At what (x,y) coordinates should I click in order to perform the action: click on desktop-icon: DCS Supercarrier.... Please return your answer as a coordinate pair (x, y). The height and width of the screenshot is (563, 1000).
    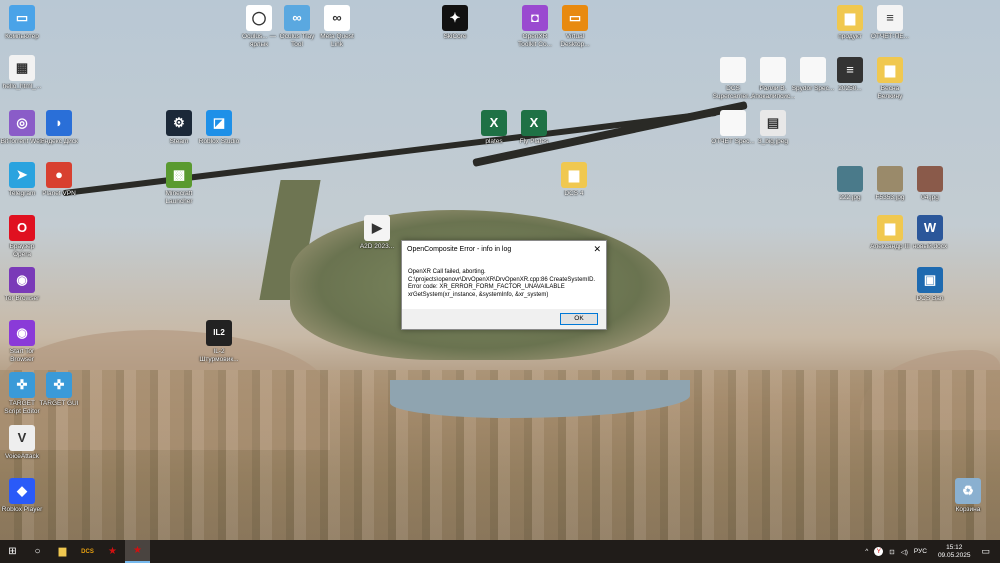
    Looking at the image, I should click on (733, 79).